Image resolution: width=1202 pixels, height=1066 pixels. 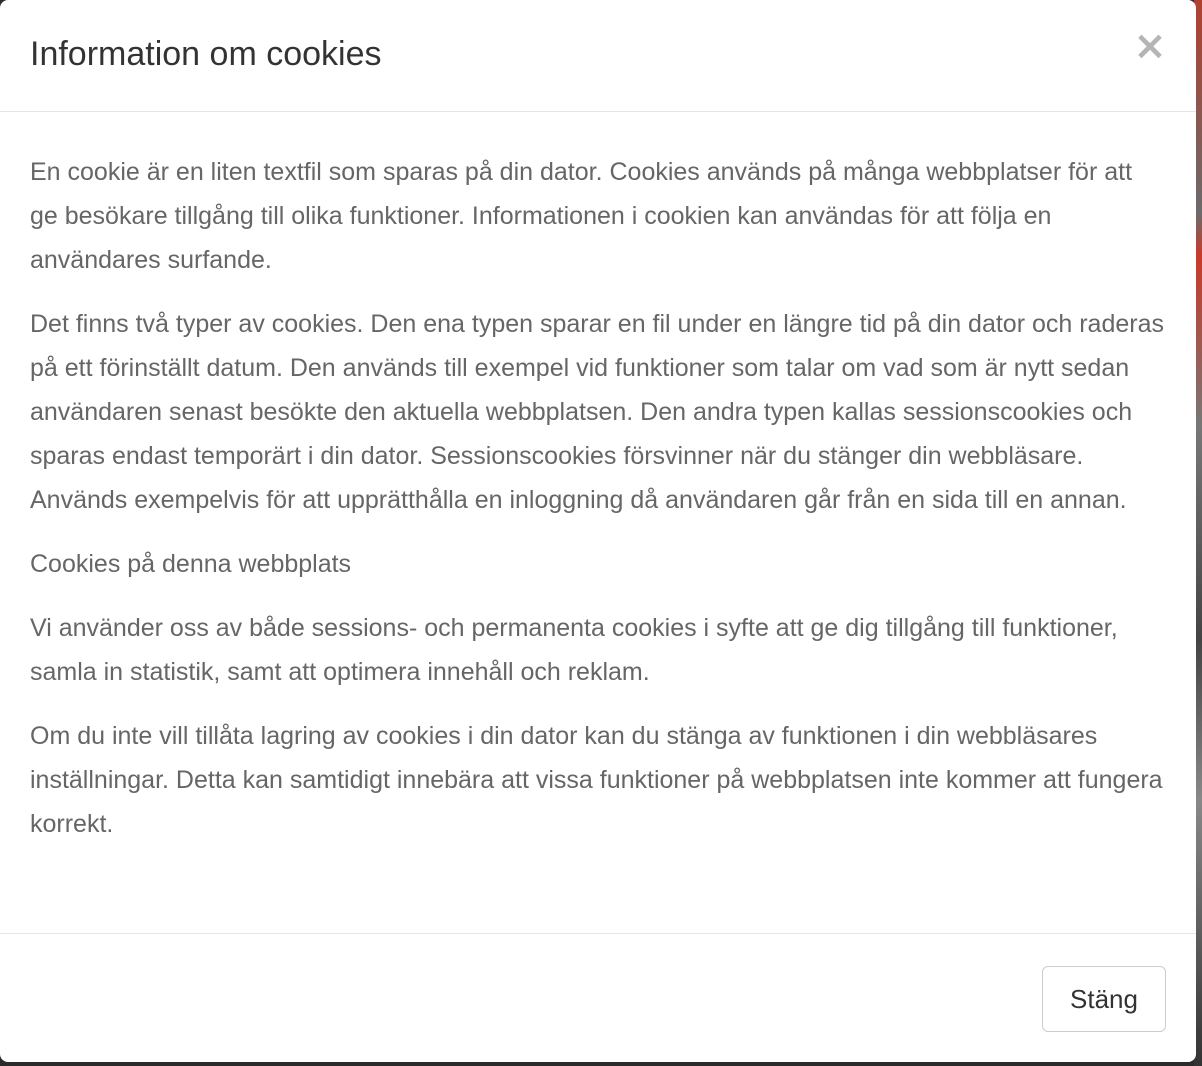 What do you see at coordinates (1150, 46) in the screenshot?
I see `close-icon: ×` at bounding box center [1150, 46].